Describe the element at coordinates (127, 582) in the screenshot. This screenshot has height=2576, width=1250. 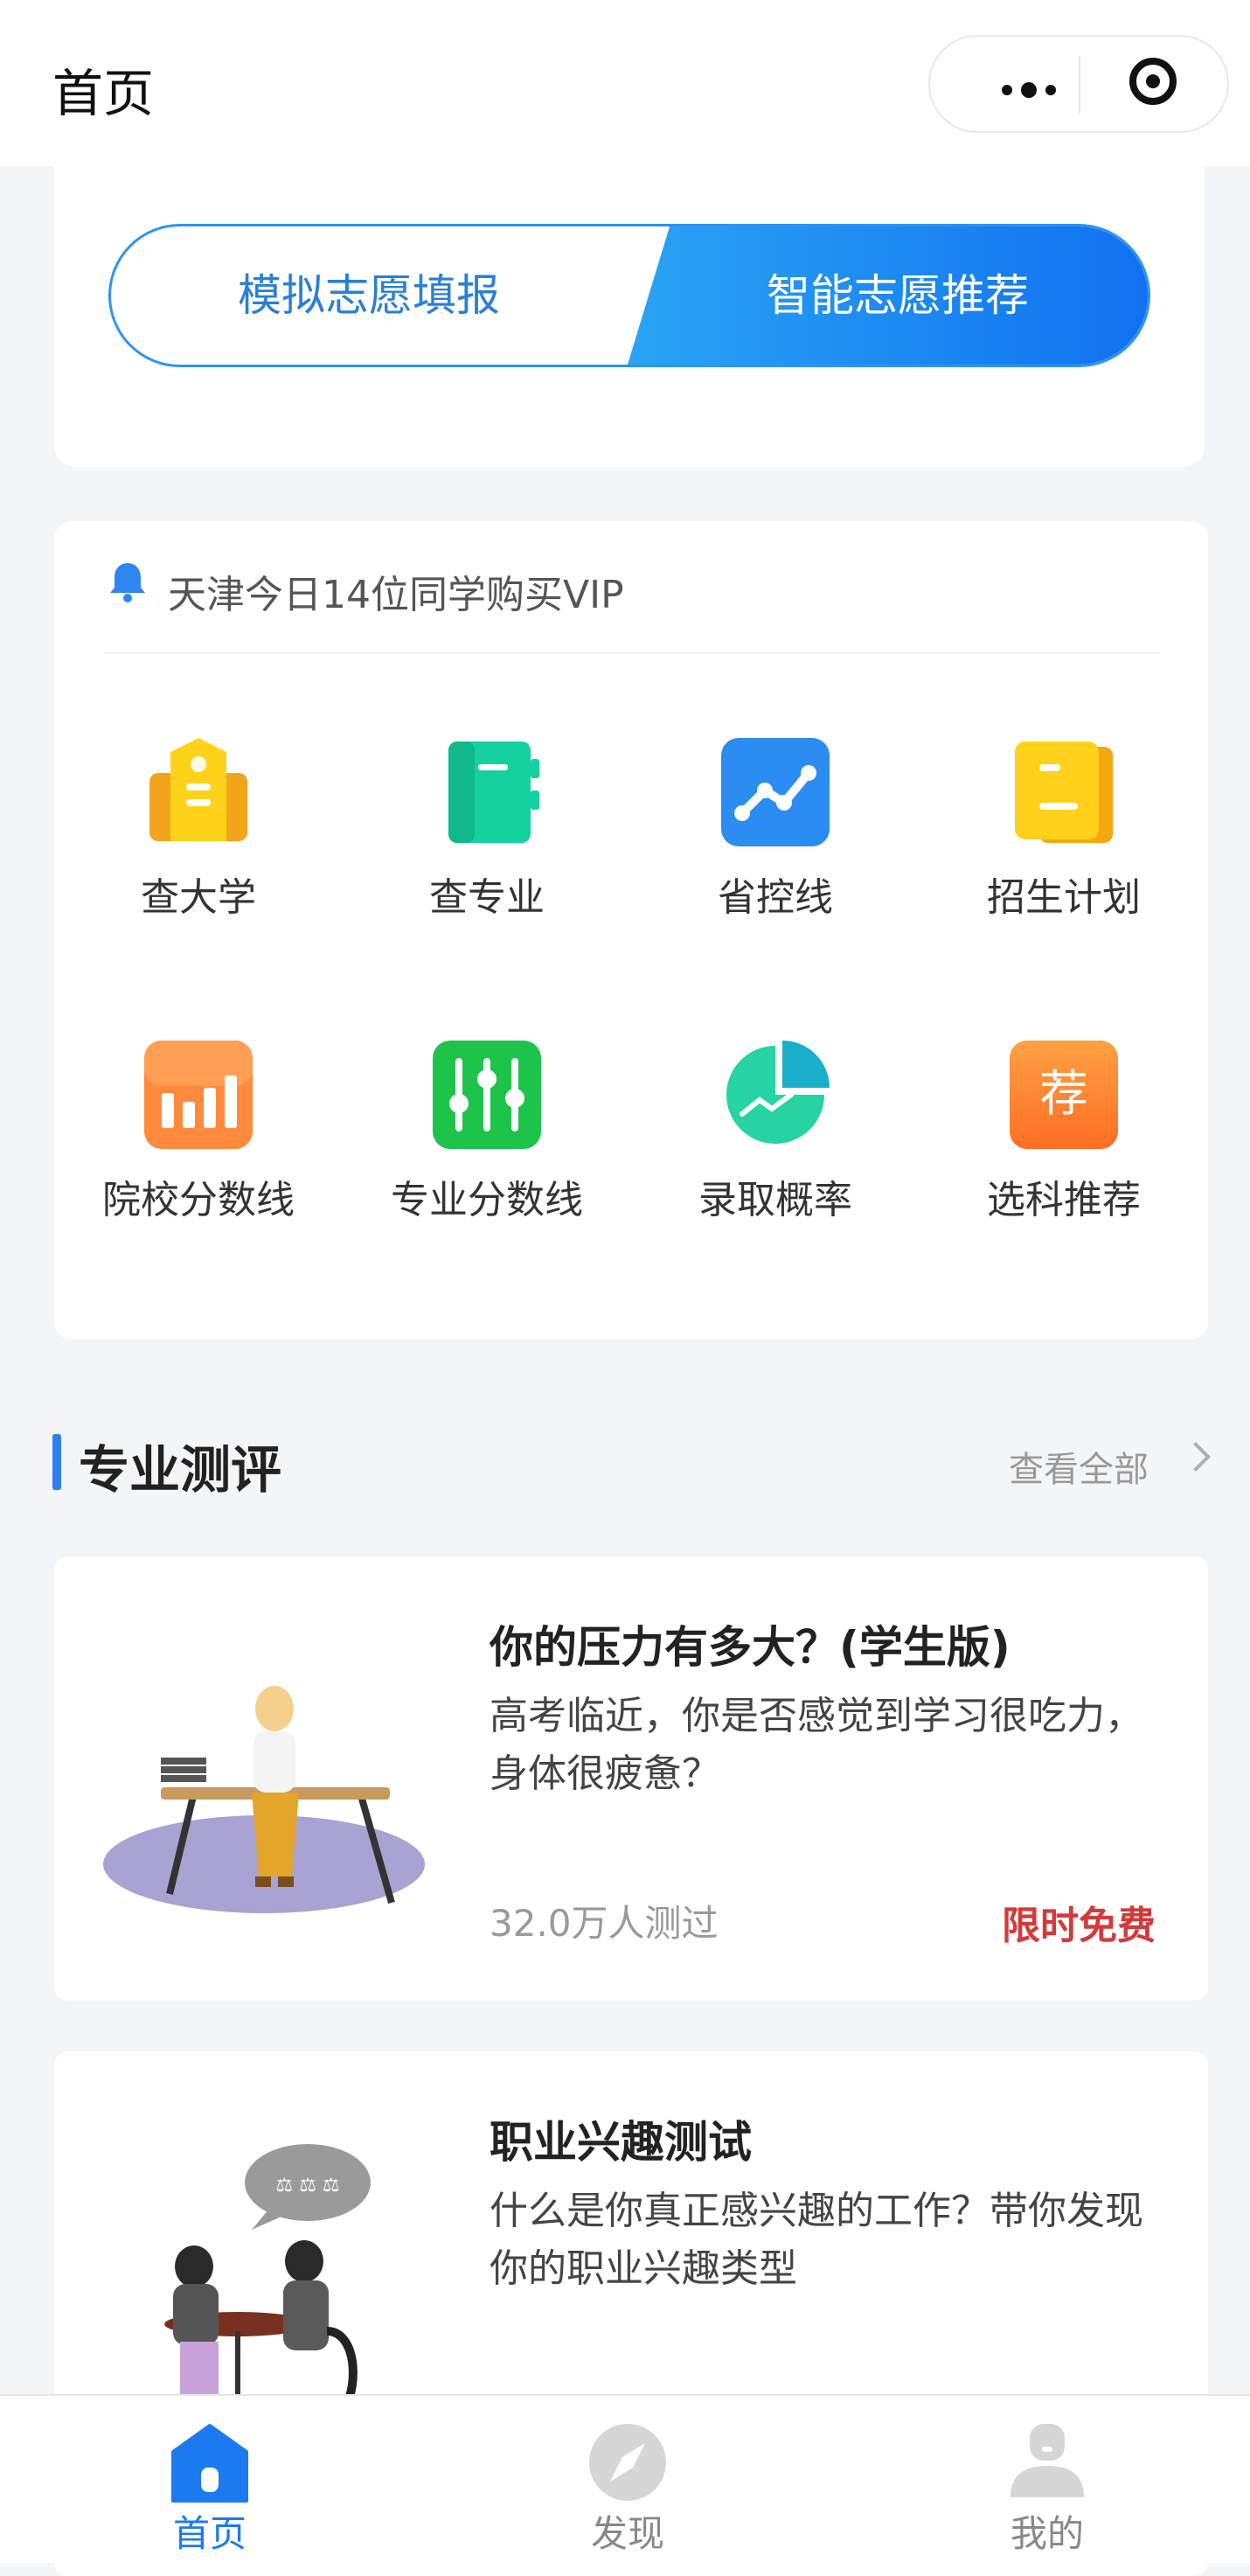
I see `bell-icon` at that location.